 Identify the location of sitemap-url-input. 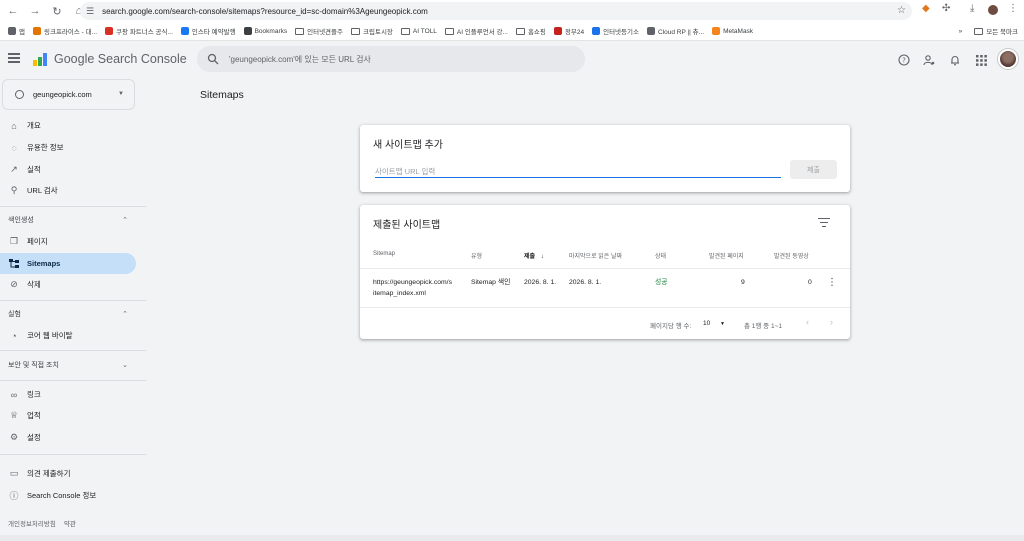
(578, 171).